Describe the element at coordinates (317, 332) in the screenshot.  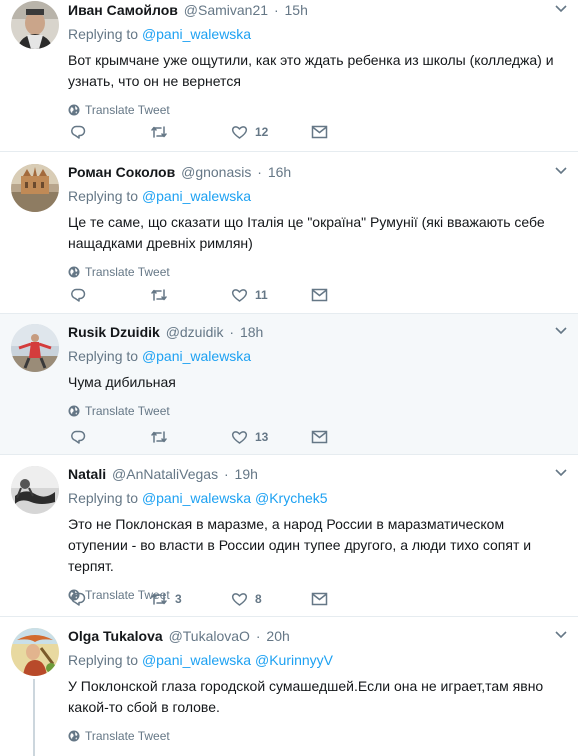
I see `tweet-header: Rusik Dzuidik @dzuidik · 18h` at that location.